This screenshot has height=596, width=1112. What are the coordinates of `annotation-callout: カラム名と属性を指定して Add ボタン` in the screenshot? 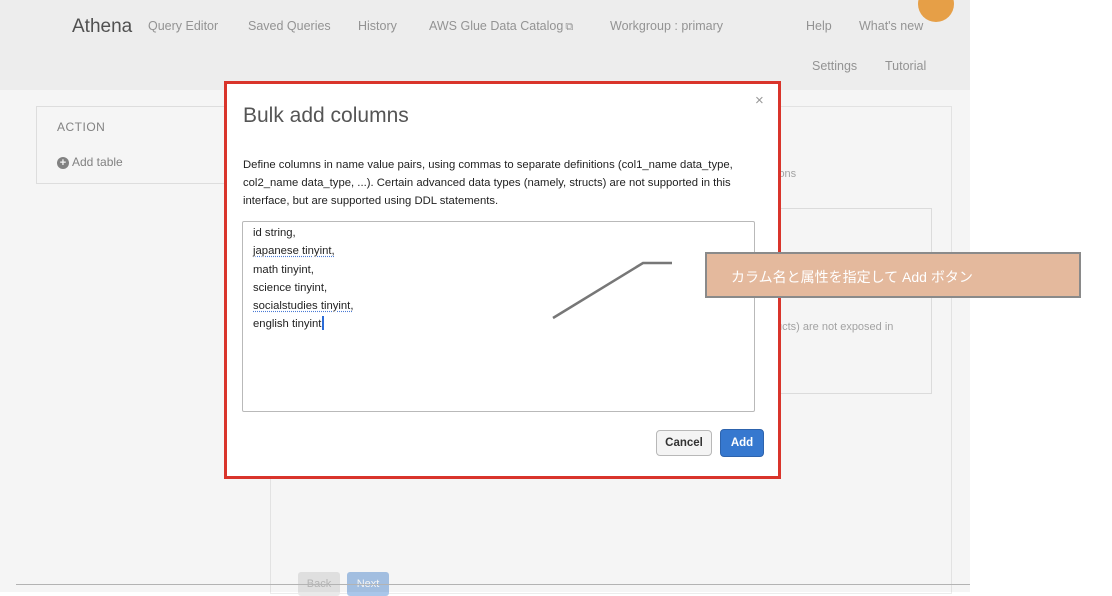 It's located at (893, 275).